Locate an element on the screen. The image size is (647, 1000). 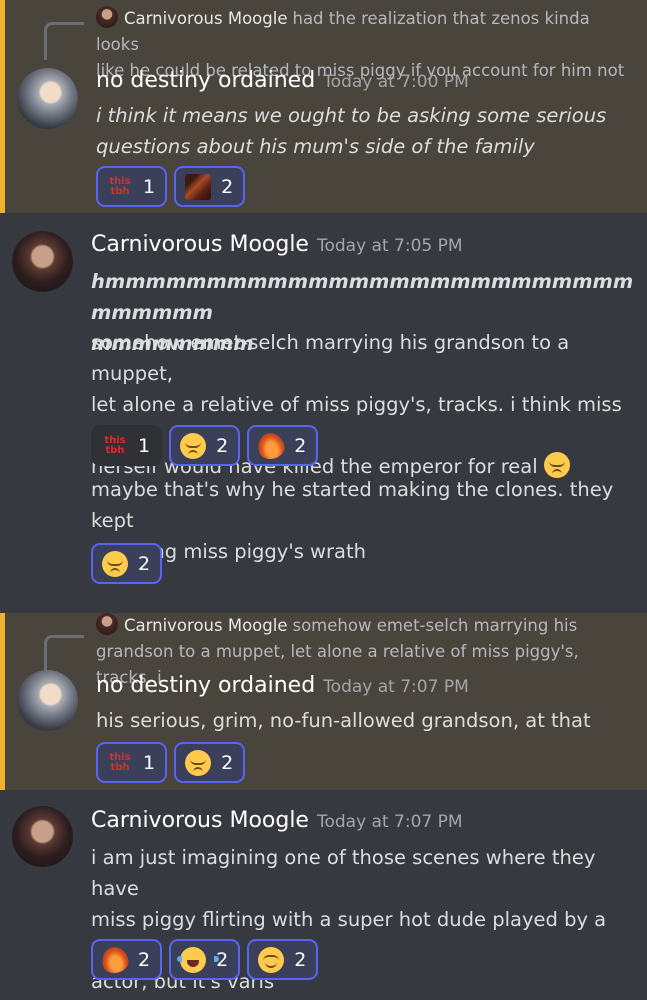
message-header: no destiny ordained Today at 7:07 PM is located at coordinates (282, 685).